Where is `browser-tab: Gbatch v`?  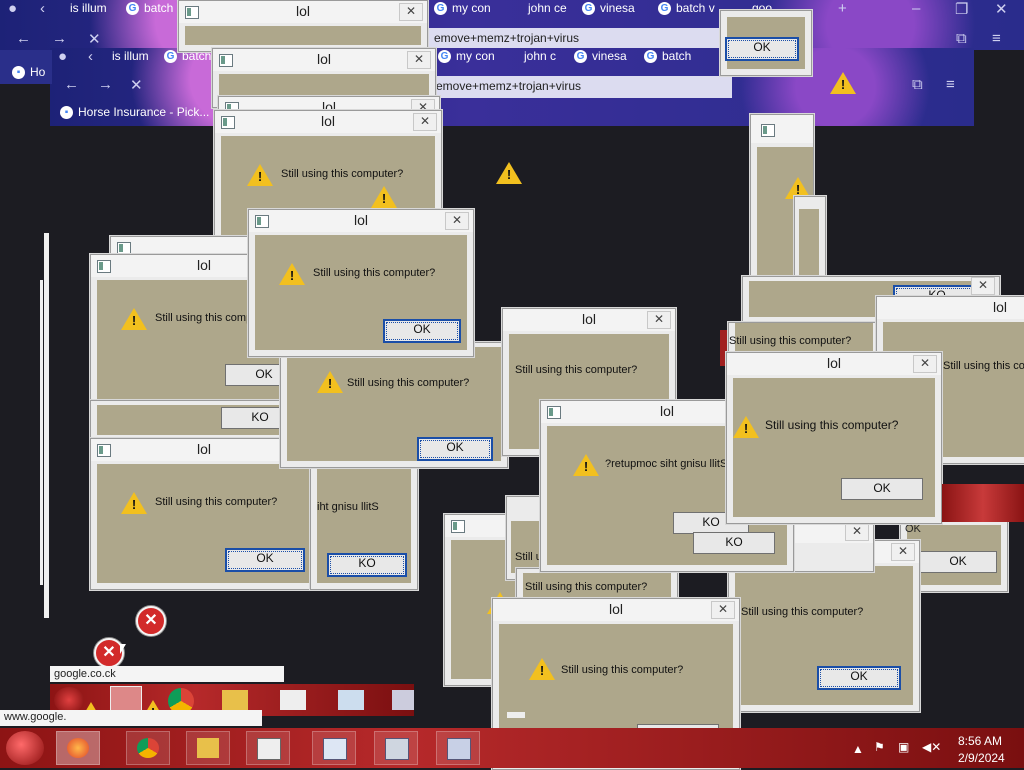
browser-tab: Gbatch v is located at coordinates (687, 9).